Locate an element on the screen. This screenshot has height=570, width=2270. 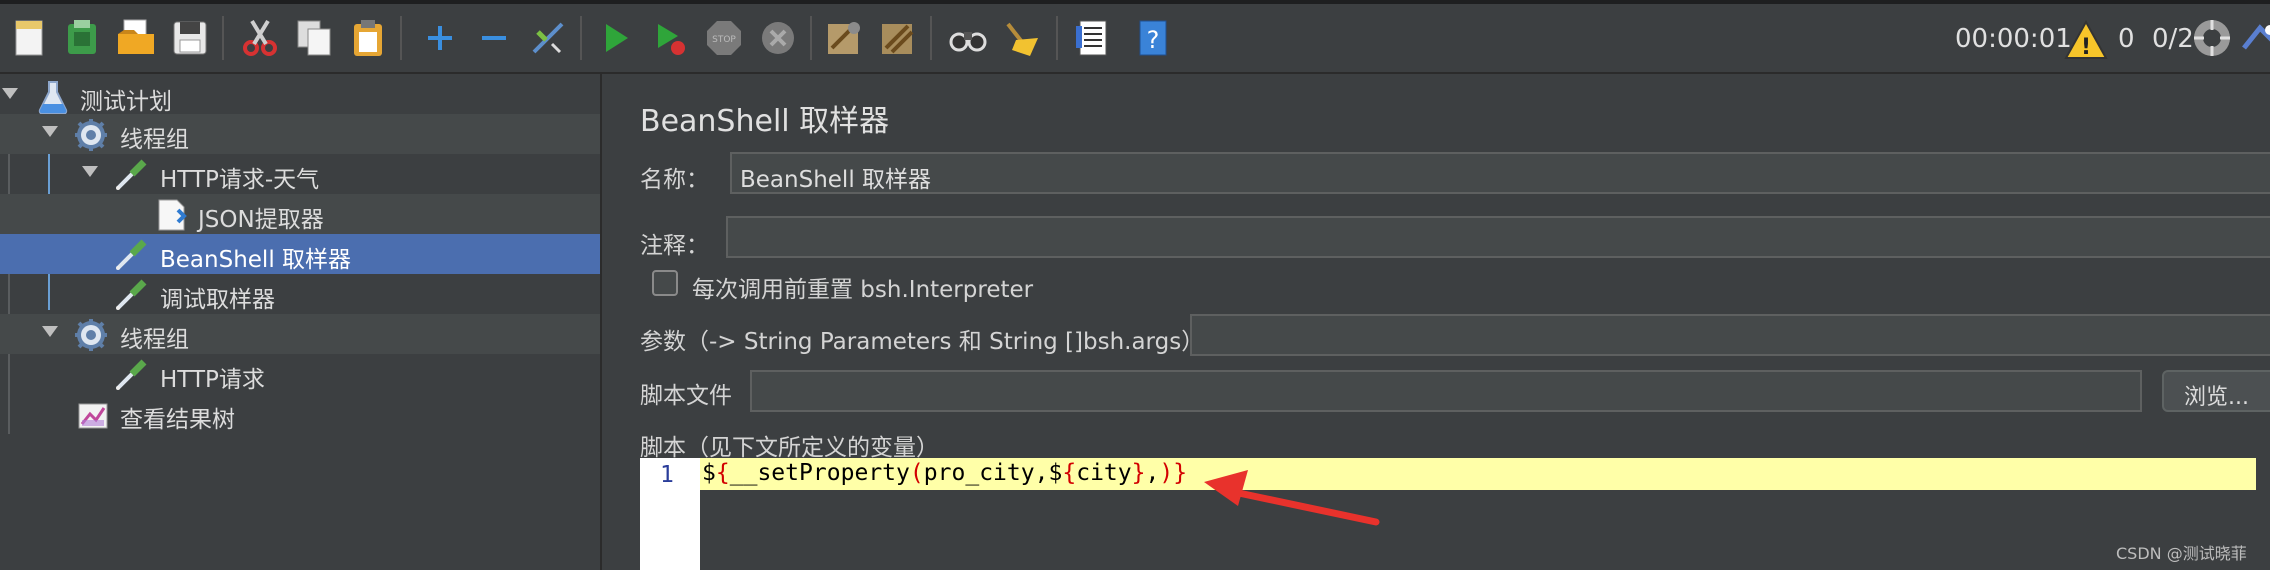
help-icon: ? is located at coordinates (1152, 38).